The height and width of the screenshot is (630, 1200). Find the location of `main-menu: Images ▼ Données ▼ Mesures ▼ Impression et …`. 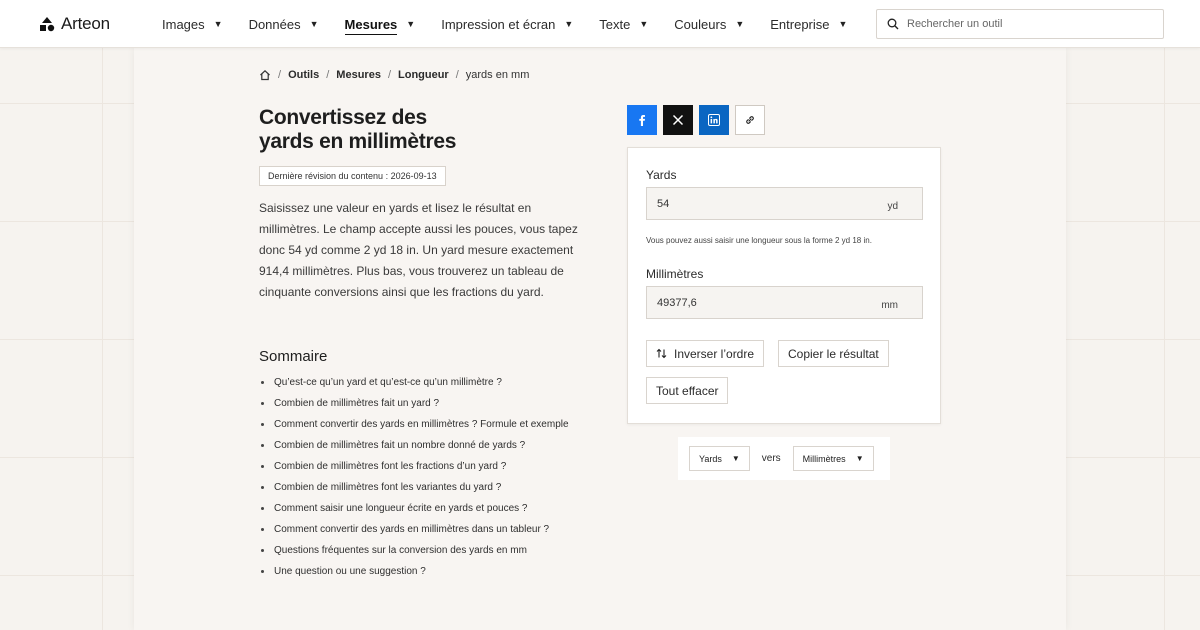

main-menu: Images ▼ Données ▼ Mesures ▼ Impression et … is located at coordinates (504, 24).